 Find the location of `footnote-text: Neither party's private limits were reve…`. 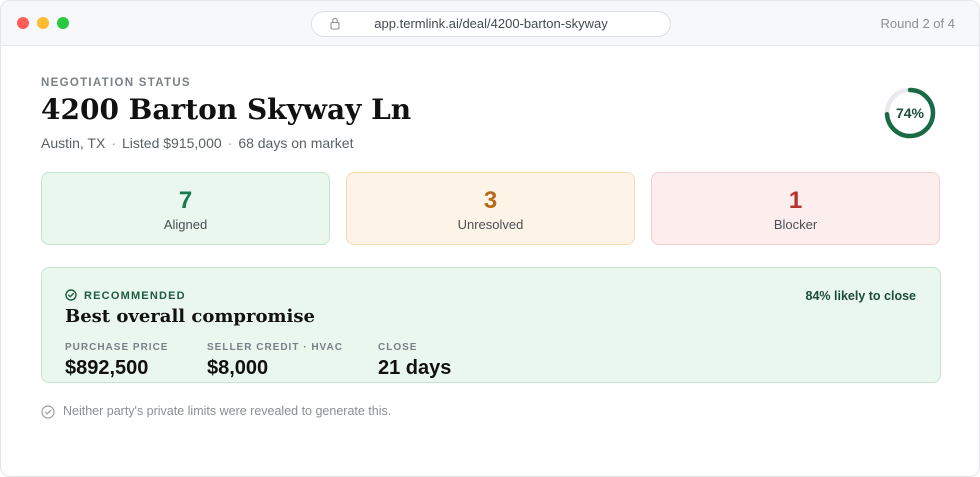

footnote-text: Neither party's private limits were reve… is located at coordinates (227, 411).